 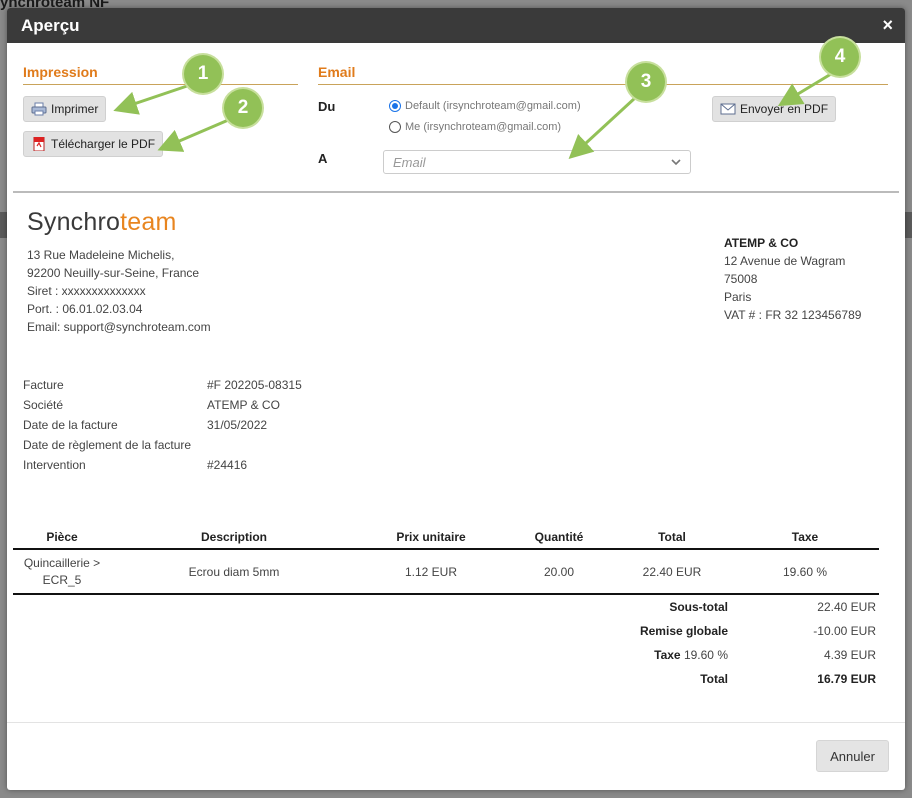 What do you see at coordinates (119, 327) in the screenshot?
I see `company-address-line: Email: support@synchroteam.com` at bounding box center [119, 327].